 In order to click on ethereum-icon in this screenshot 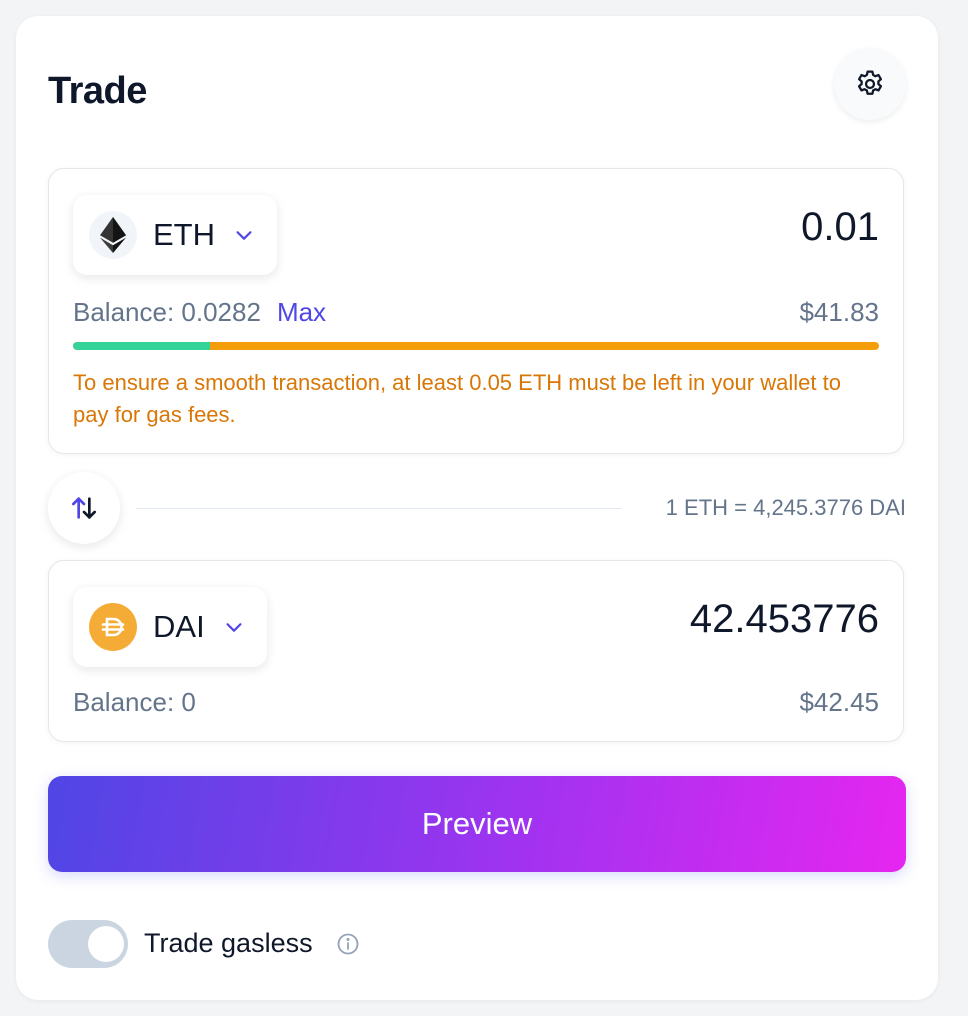, I will do `click(113, 235)`.